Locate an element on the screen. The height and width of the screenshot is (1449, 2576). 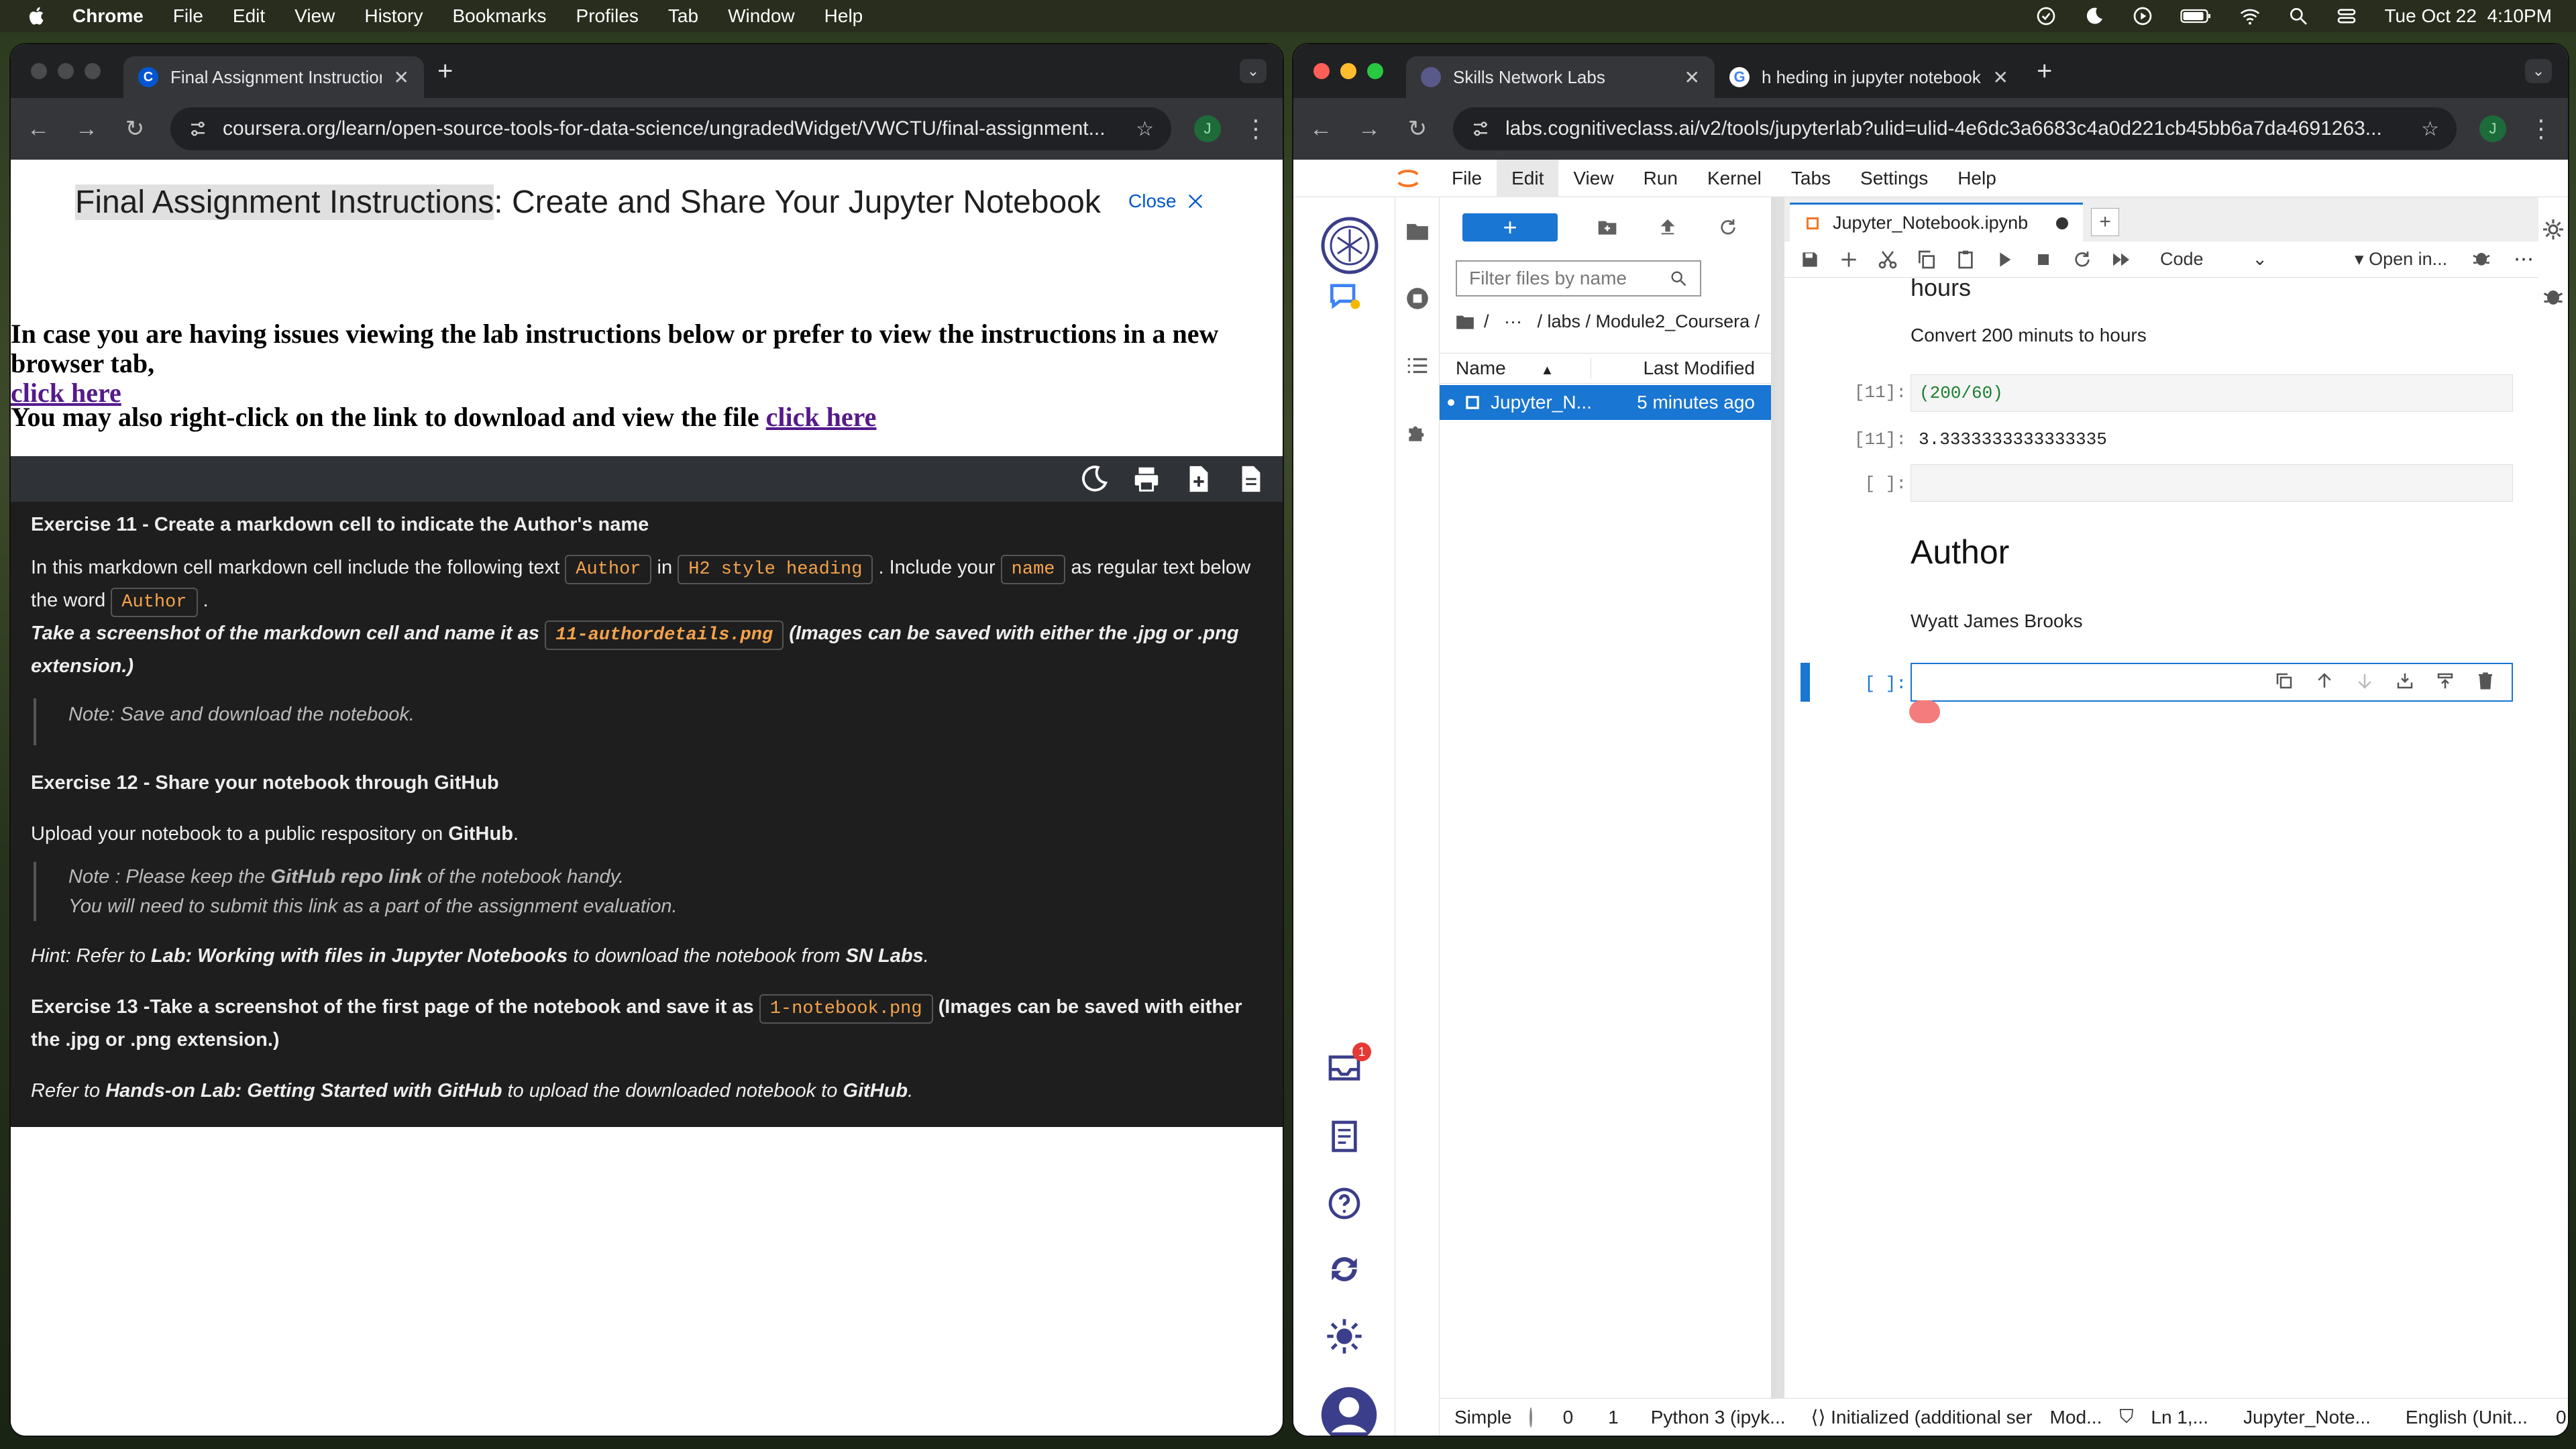
sync-icon is located at coordinates (1344, 1269).